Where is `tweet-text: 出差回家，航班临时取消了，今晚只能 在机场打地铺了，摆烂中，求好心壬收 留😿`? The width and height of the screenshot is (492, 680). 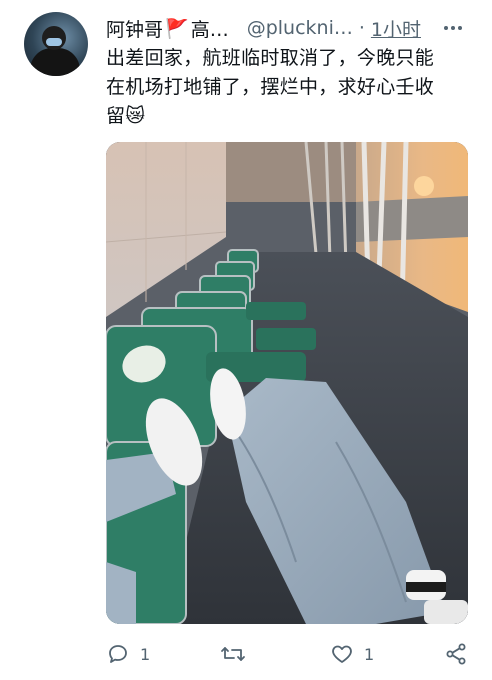
tweet-text: 出差回家，航班临时取消了，今晚只能 在机场打地铺了，摆烂中，求好心壬收 留😿 is located at coordinates (287, 87).